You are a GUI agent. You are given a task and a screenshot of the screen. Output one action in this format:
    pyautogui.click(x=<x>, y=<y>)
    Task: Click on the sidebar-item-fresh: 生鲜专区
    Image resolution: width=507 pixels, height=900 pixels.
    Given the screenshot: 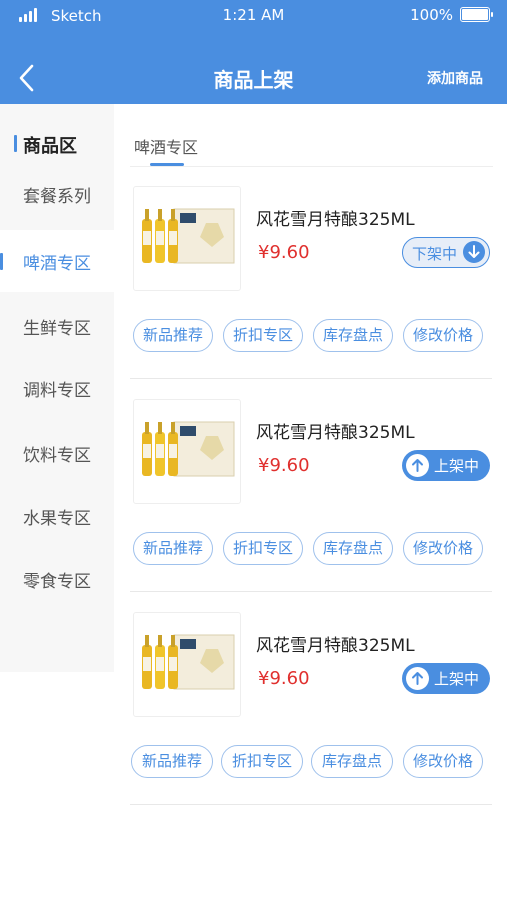 What is the action you would take?
    pyautogui.click(x=57, y=326)
    